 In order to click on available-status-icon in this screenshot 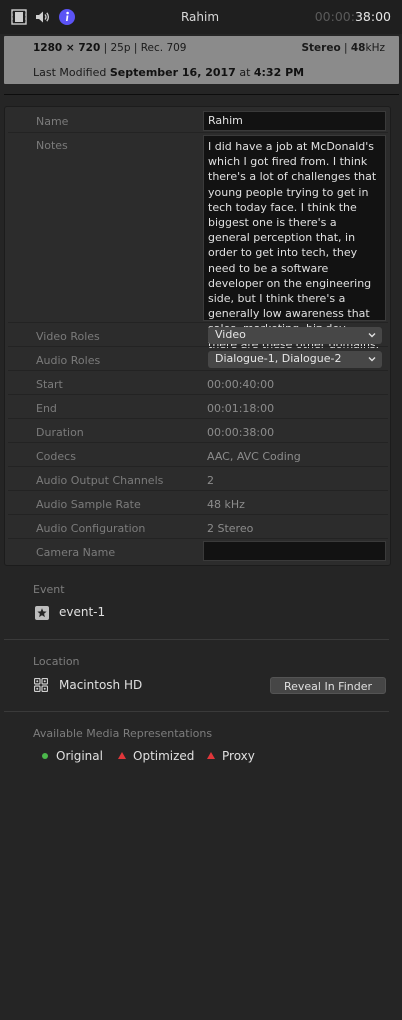, I will do `click(45, 755)`.